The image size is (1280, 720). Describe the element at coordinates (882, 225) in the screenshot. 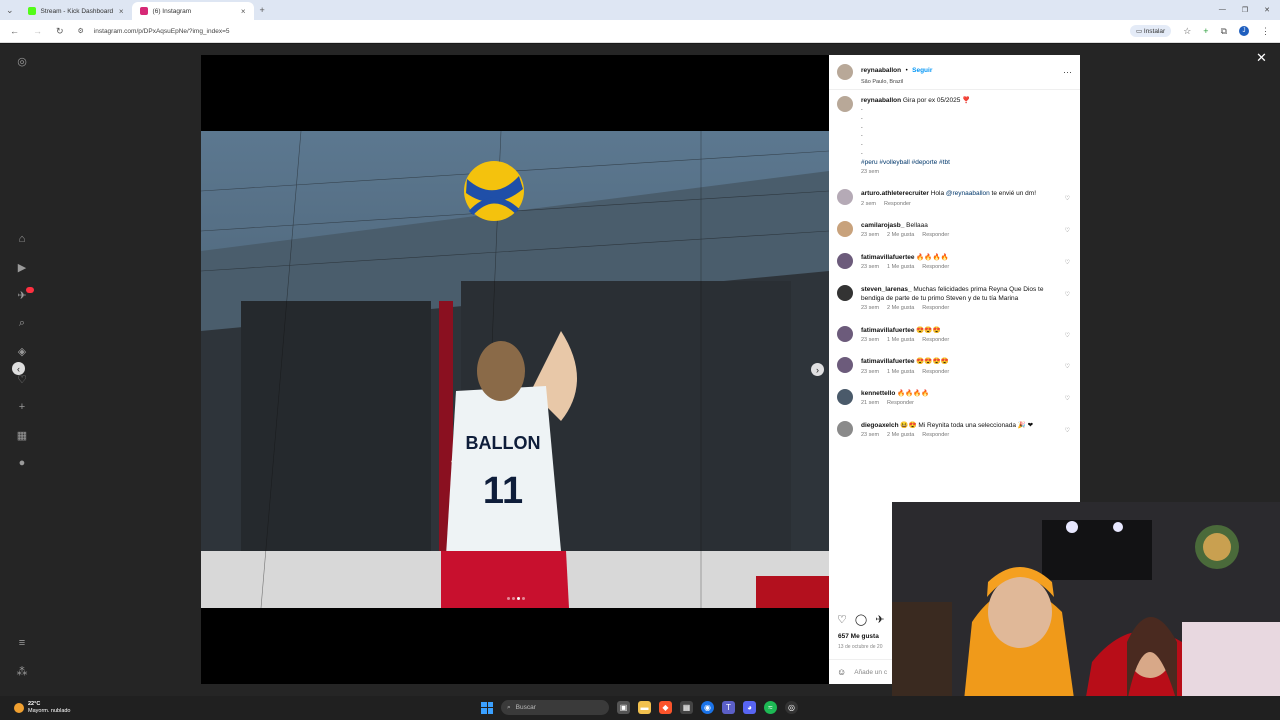

I see `comment-username: camilarojasb_` at that location.